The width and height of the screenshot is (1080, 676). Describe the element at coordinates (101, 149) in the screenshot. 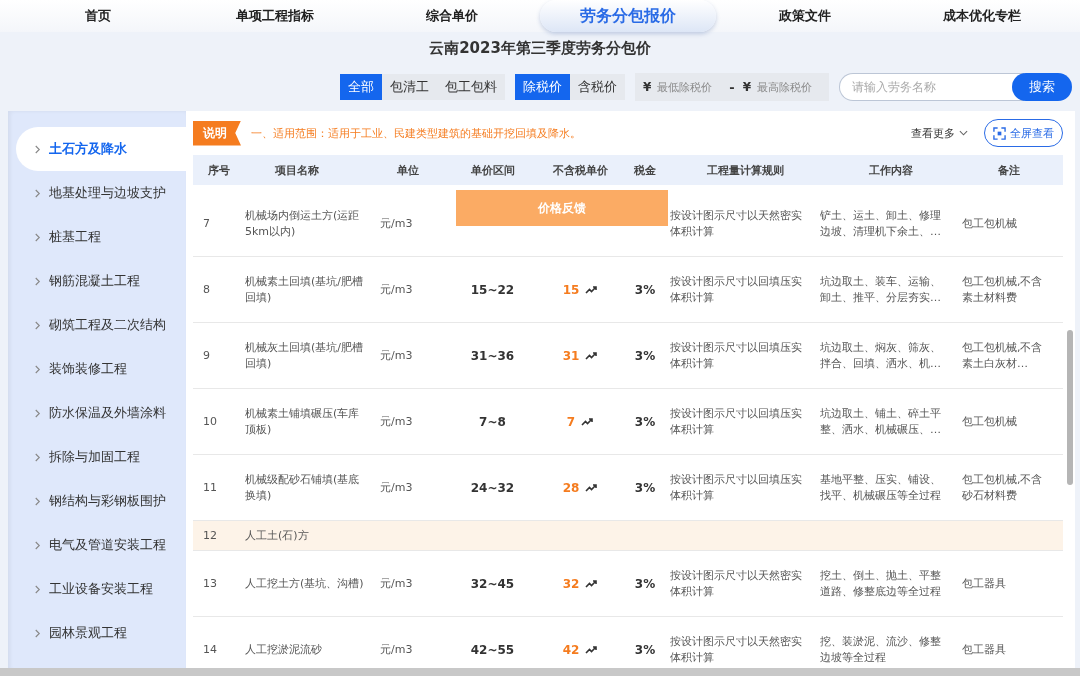

I see `sidebar-item: 土石方及降水` at that location.